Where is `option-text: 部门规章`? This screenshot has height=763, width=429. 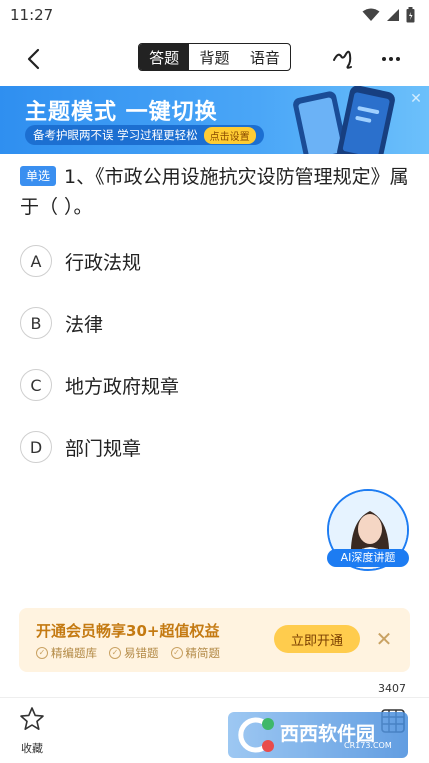
option-text: 部门规章 is located at coordinates (103, 448).